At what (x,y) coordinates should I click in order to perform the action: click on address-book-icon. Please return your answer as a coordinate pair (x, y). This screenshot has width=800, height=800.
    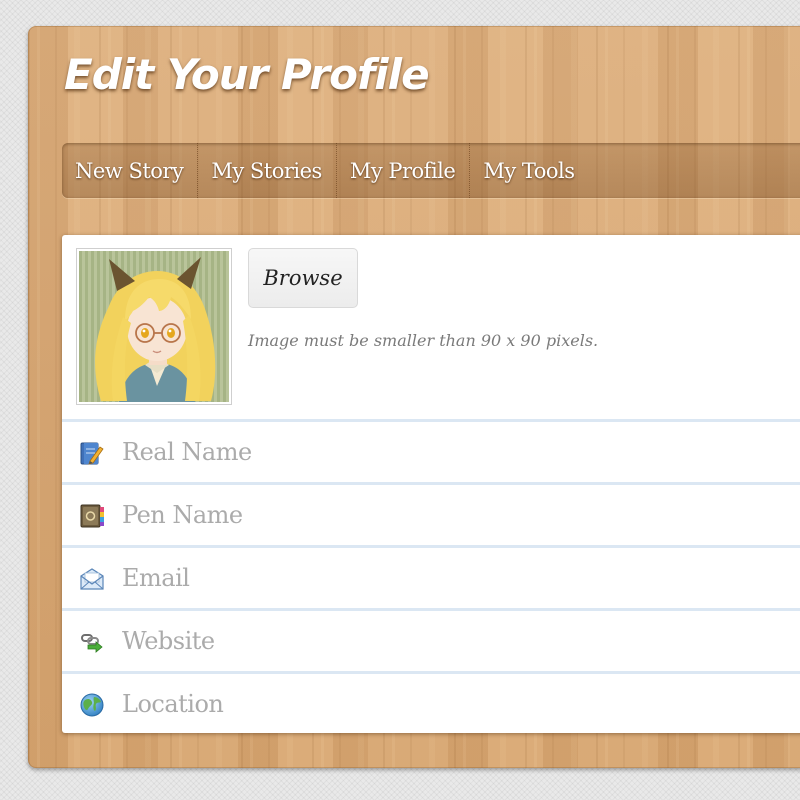
    Looking at the image, I should click on (92, 516).